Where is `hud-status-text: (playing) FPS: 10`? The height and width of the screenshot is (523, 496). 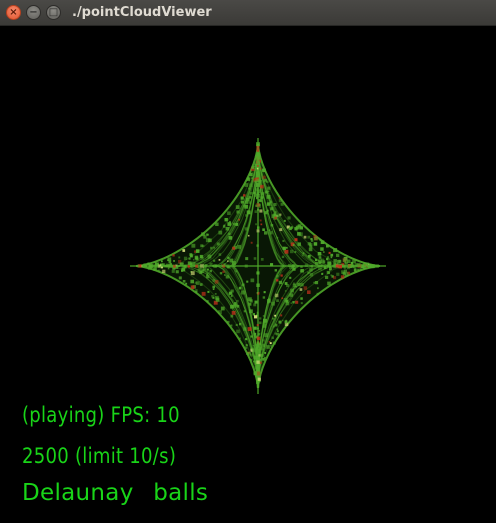 hud-status-text: (playing) FPS: 10 is located at coordinates (101, 415).